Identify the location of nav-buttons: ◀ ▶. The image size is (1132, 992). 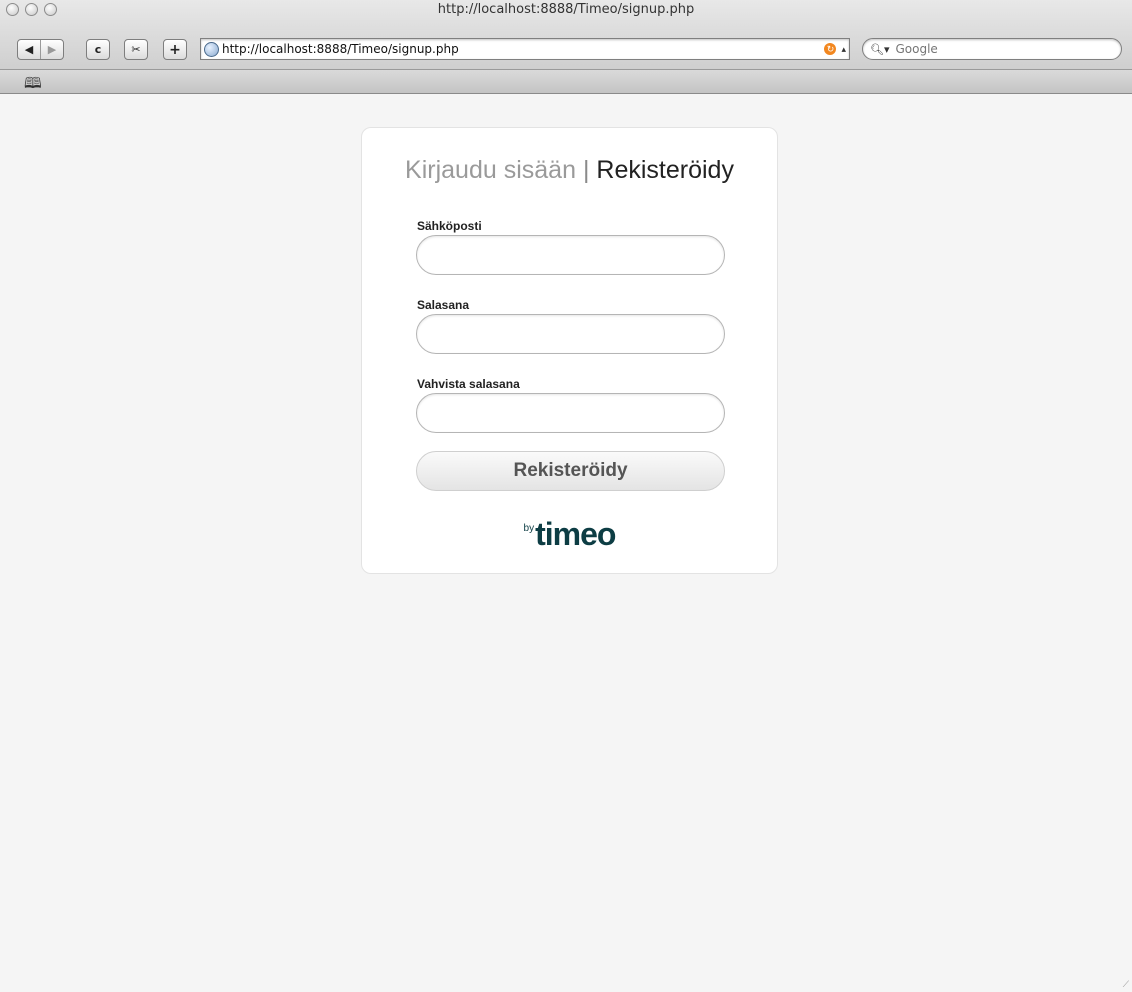
(40, 49).